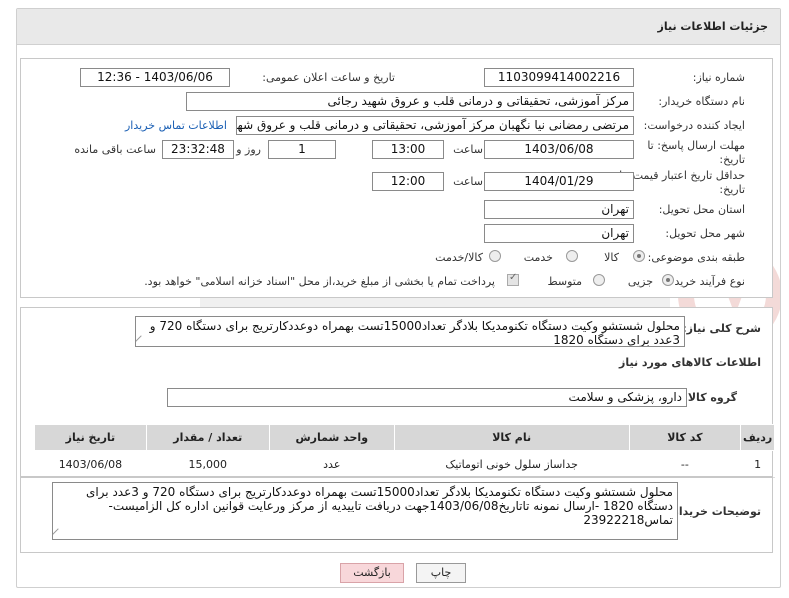  I want to click on category-radio-goods, so click(639, 256).